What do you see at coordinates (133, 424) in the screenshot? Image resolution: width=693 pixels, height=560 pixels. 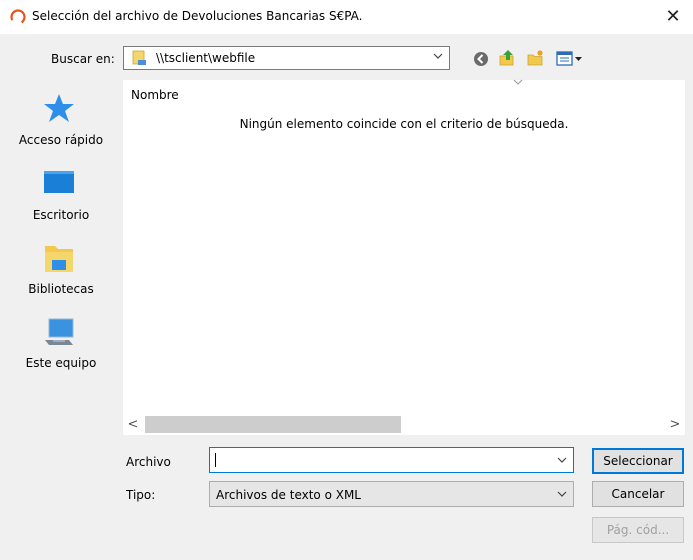 I see `scroll-left-icon: <` at bounding box center [133, 424].